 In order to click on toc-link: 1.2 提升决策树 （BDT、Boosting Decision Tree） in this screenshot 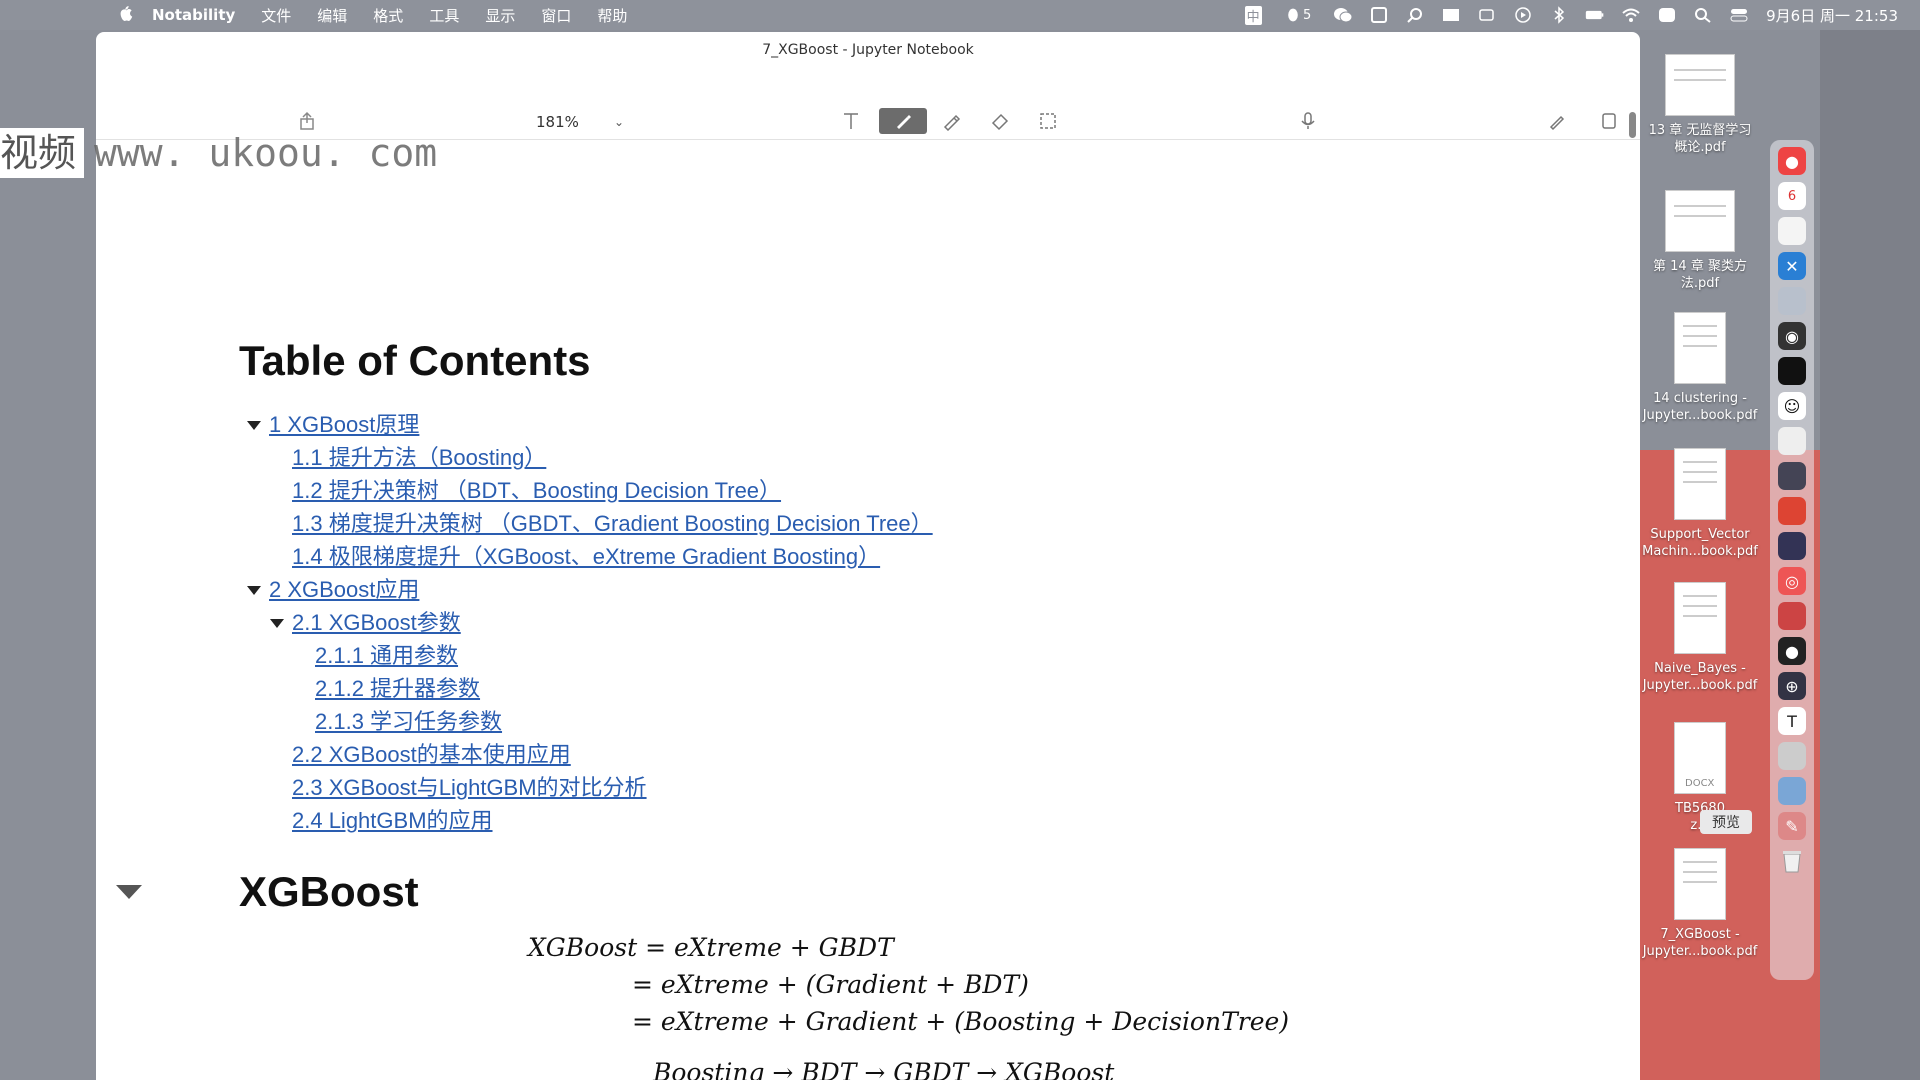, I will do `click(536, 489)`.